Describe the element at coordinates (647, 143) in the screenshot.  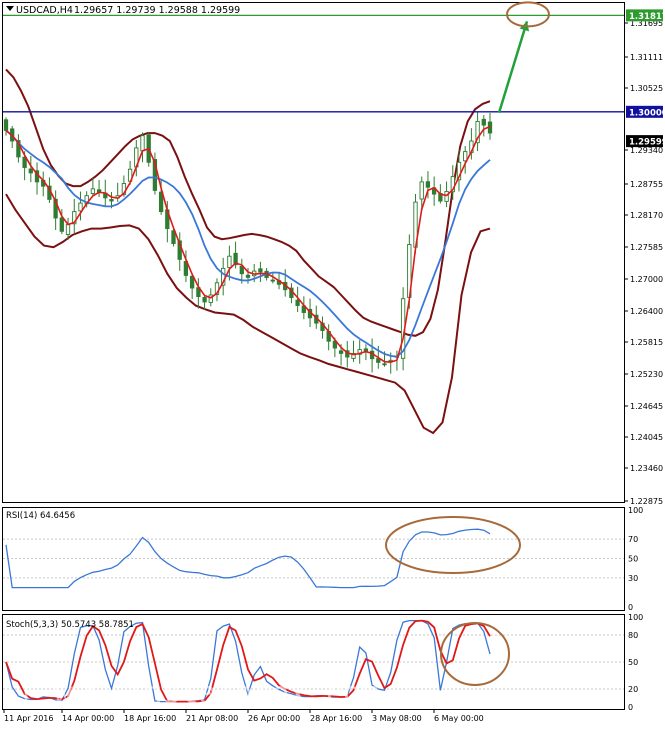
I see `current-price-tag: 1.29599` at that location.